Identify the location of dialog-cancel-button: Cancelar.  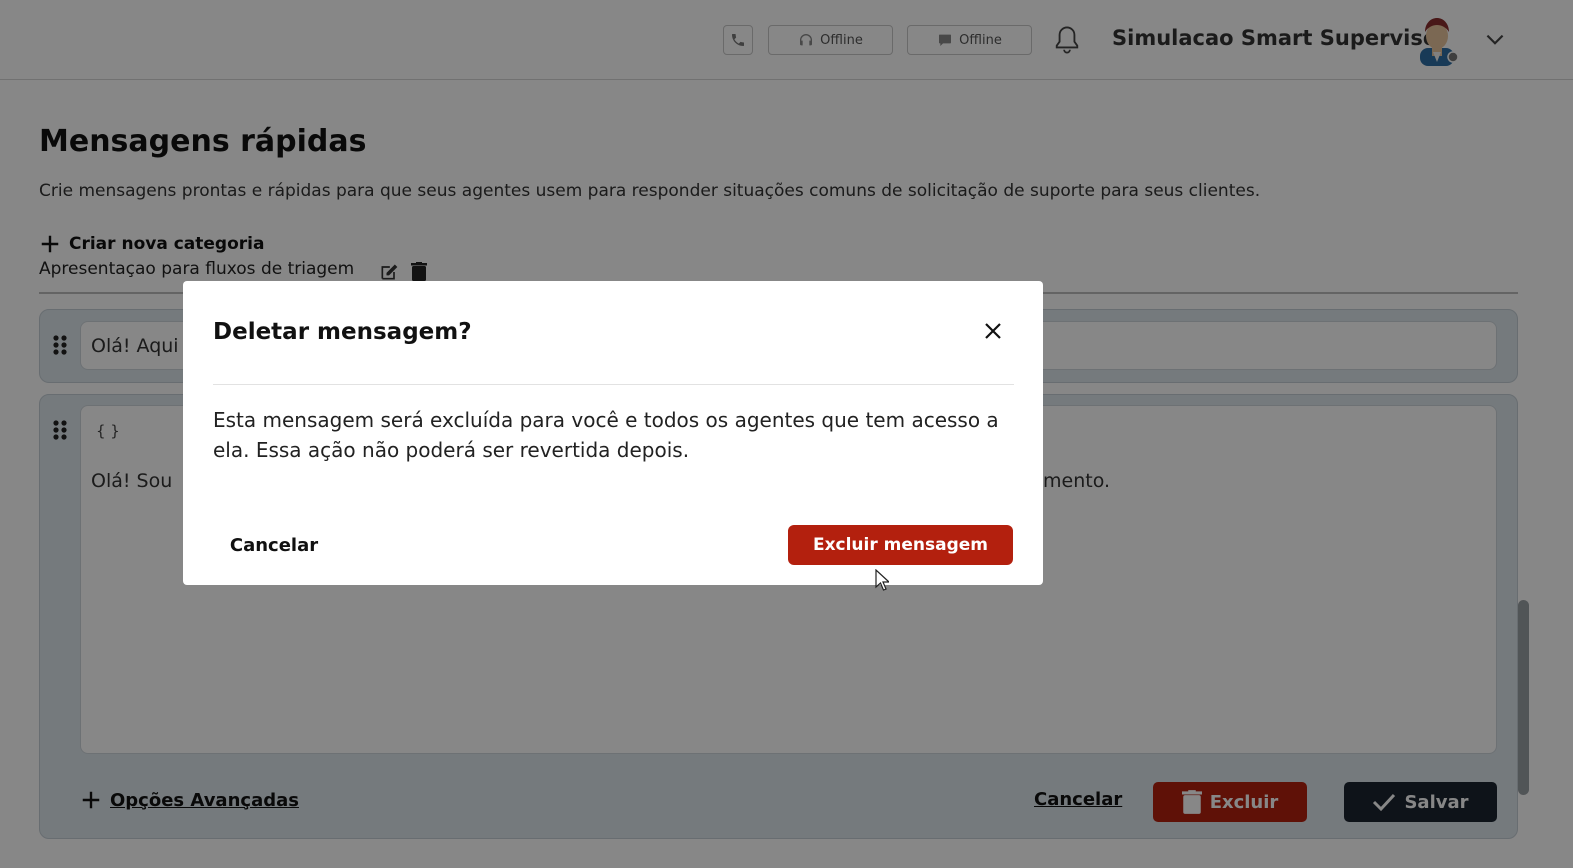
(274, 545).